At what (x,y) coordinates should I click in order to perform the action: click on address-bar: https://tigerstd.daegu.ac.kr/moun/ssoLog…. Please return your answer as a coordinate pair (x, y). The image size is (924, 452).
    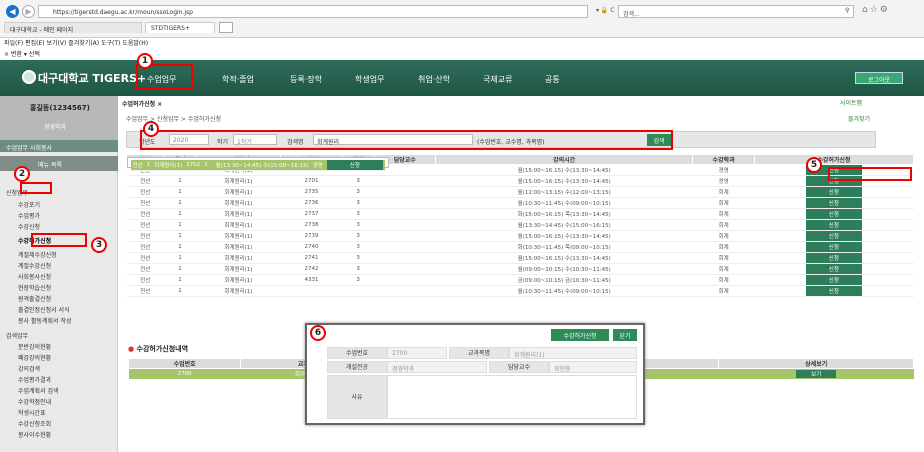
    Looking at the image, I should click on (313, 11).